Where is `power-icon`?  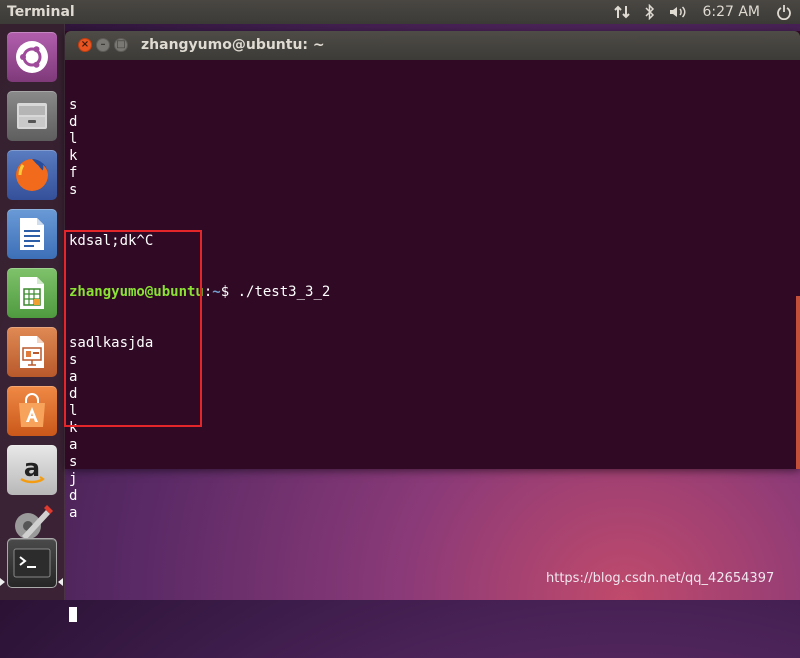 power-icon is located at coordinates (784, 12).